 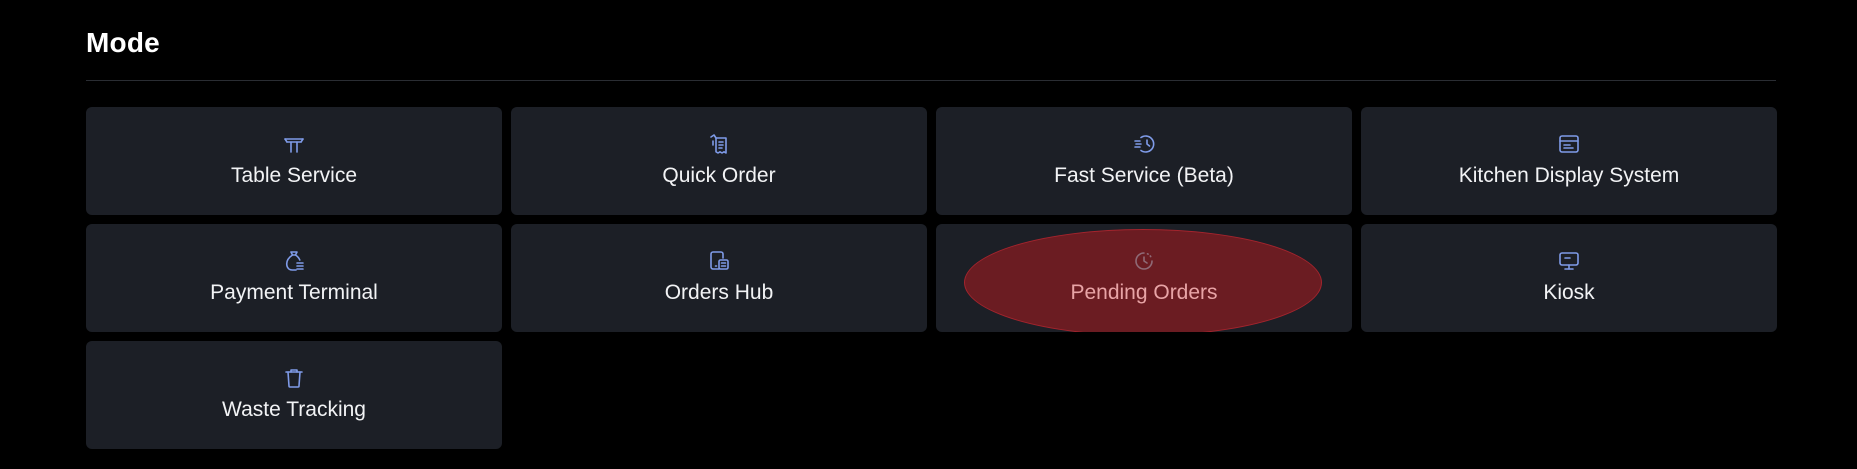 What do you see at coordinates (719, 144) in the screenshot?
I see `receipt-phone-icon` at bounding box center [719, 144].